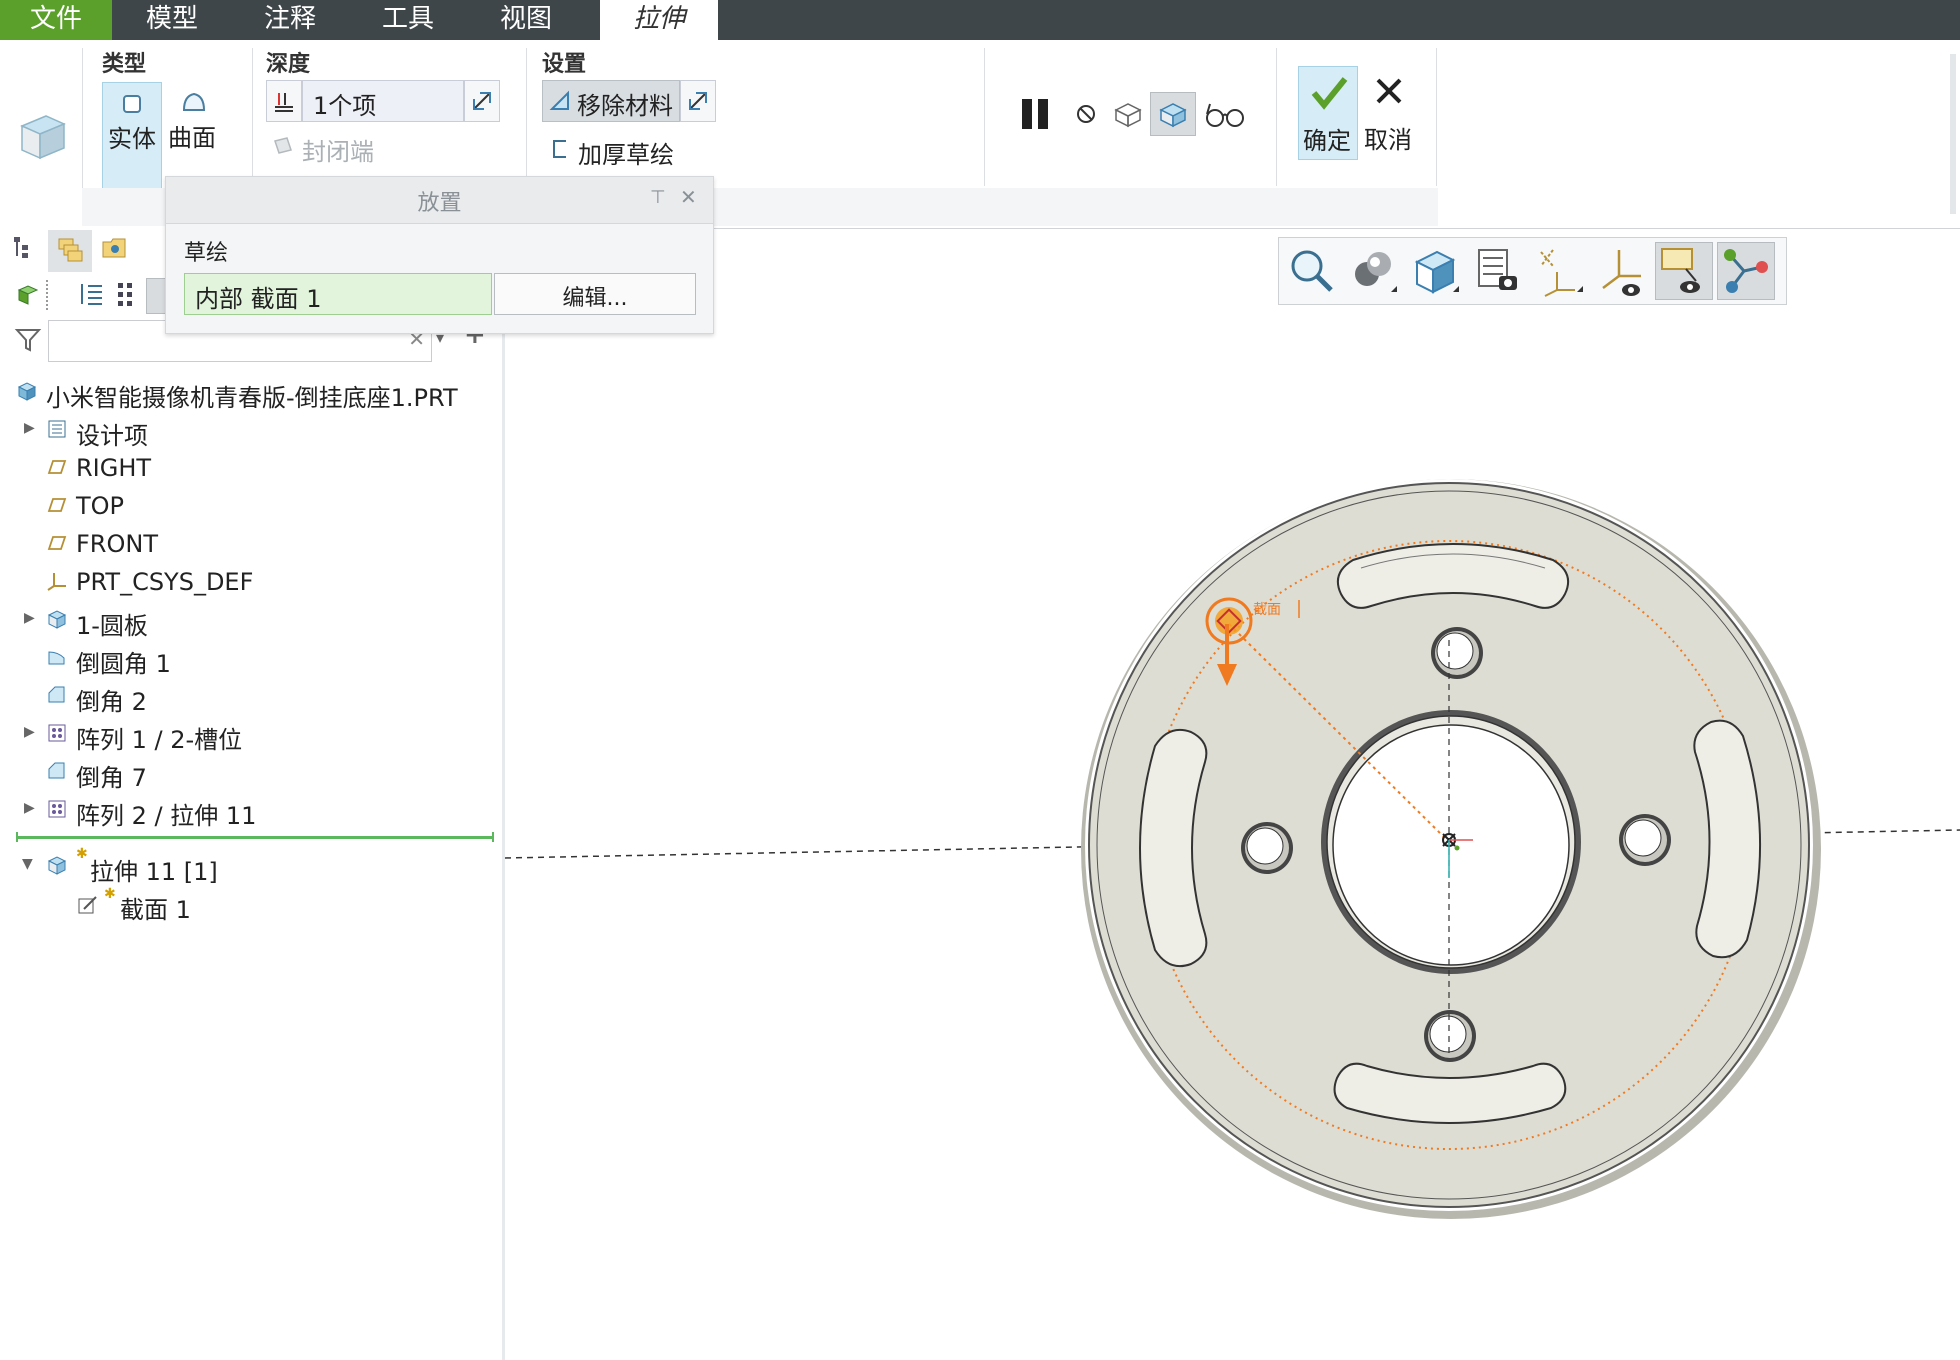  I want to click on tree-item: PRT_CSYS_DEF, so click(245, 582).